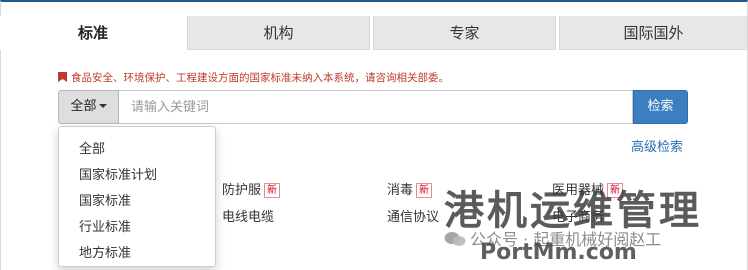 This screenshot has width=748, height=270. I want to click on search-button: 检索, so click(660, 107).